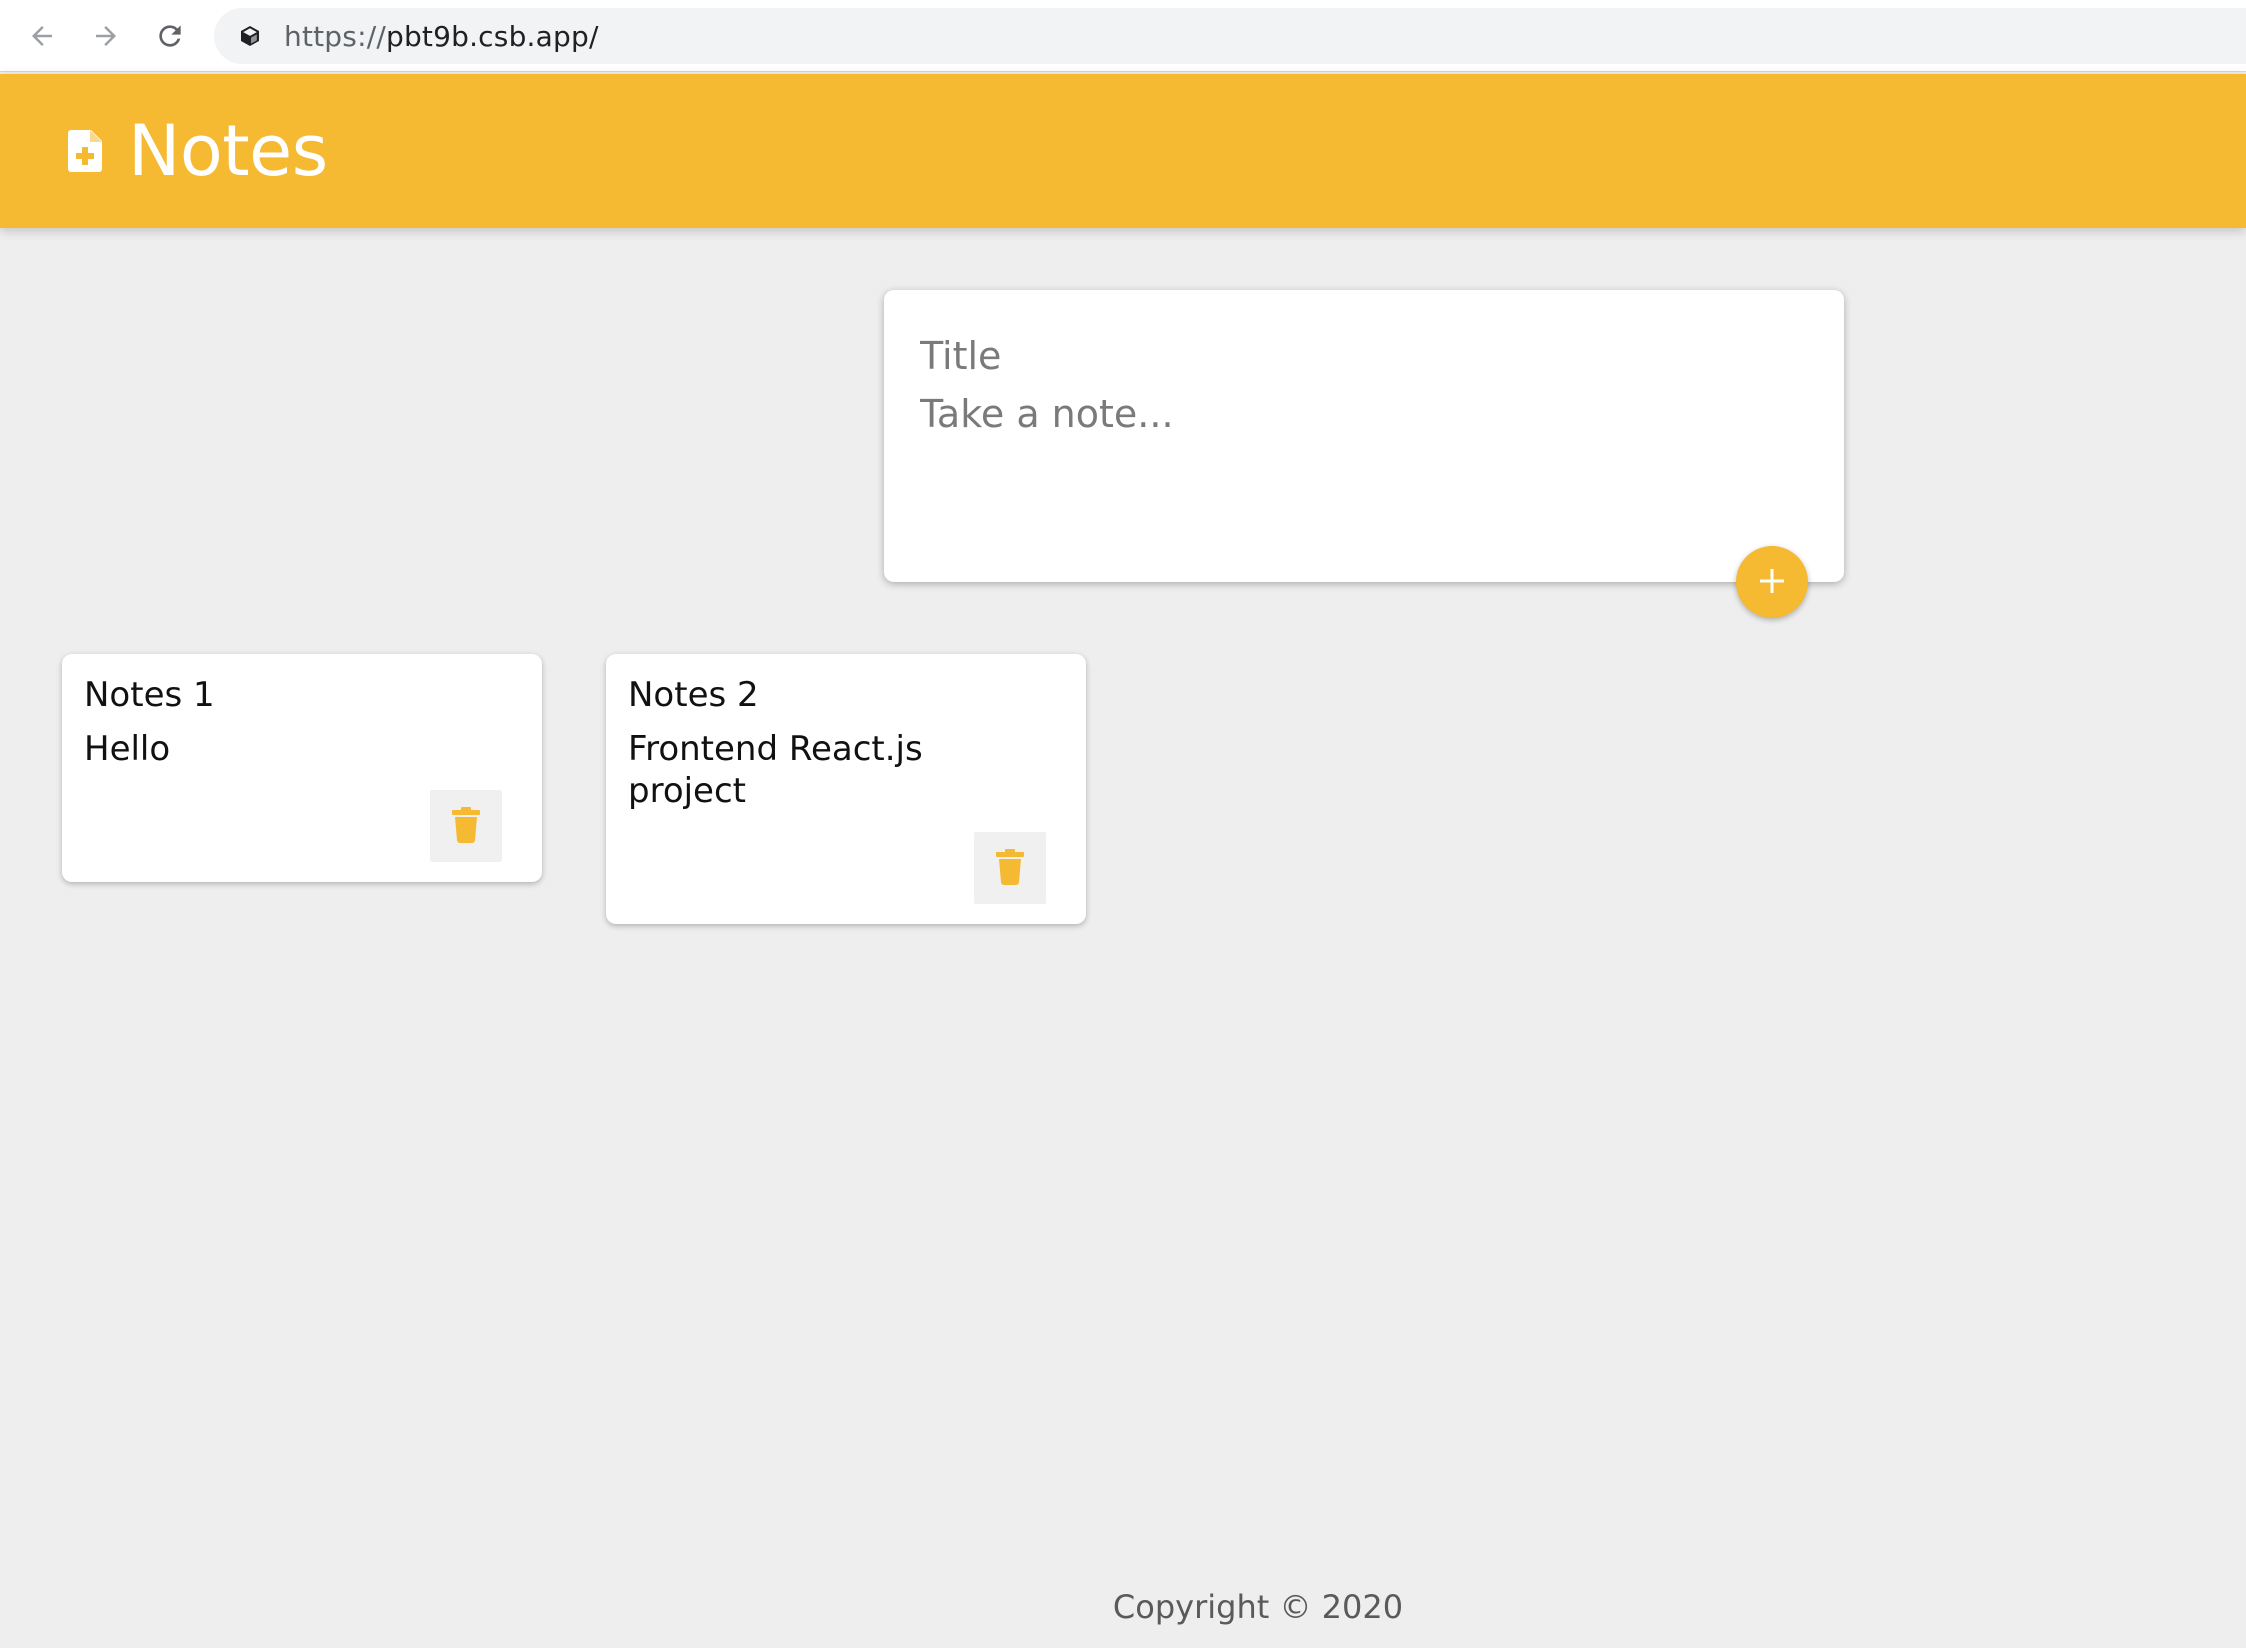 The width and height of the screenshot is (2246, 1648). I want to click on add-note-button, so click(1772, 582).